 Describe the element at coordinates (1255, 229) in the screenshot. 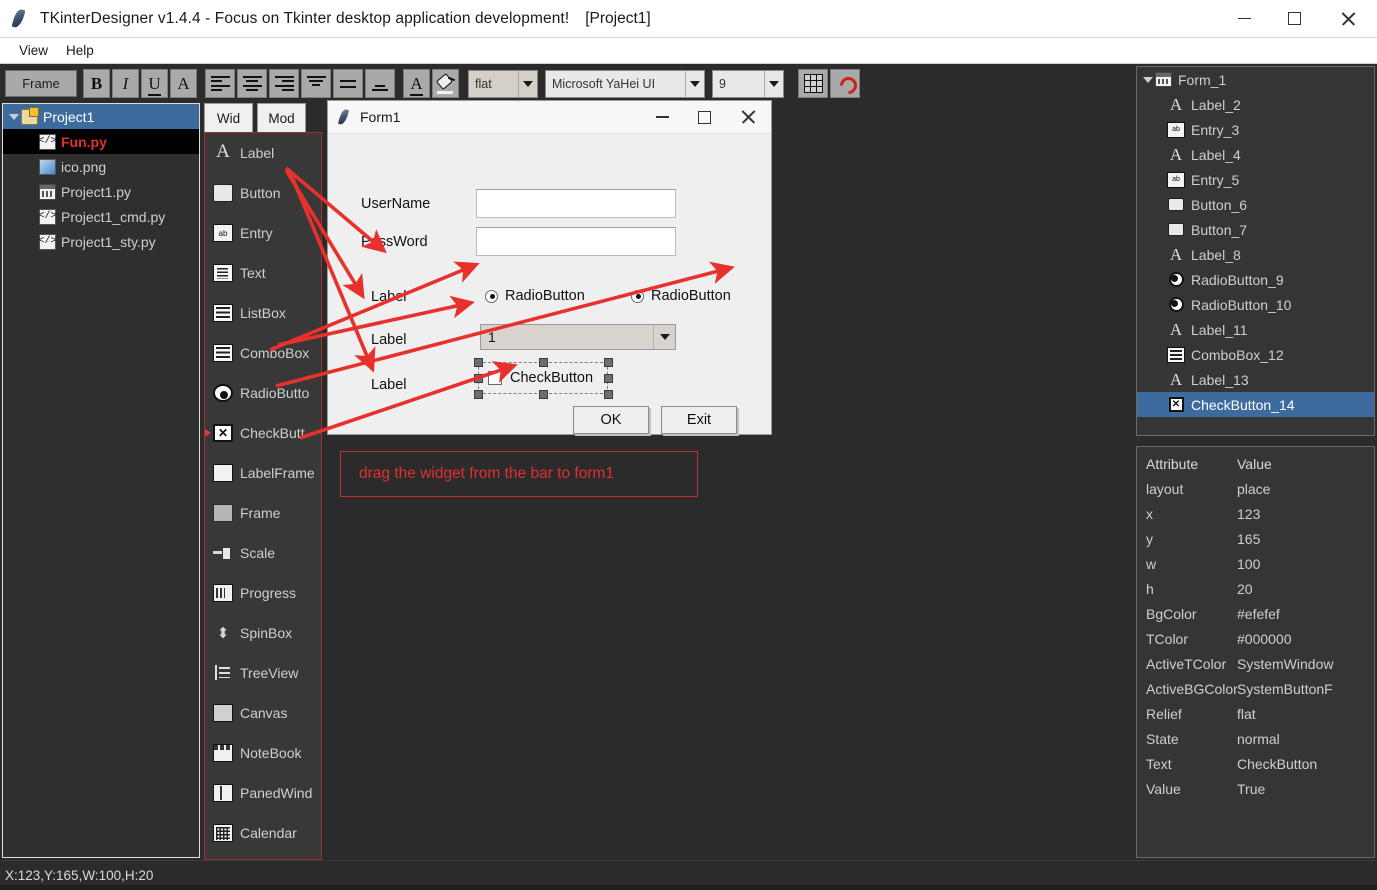

I see `object-node-button-7: Button_7` at that location.